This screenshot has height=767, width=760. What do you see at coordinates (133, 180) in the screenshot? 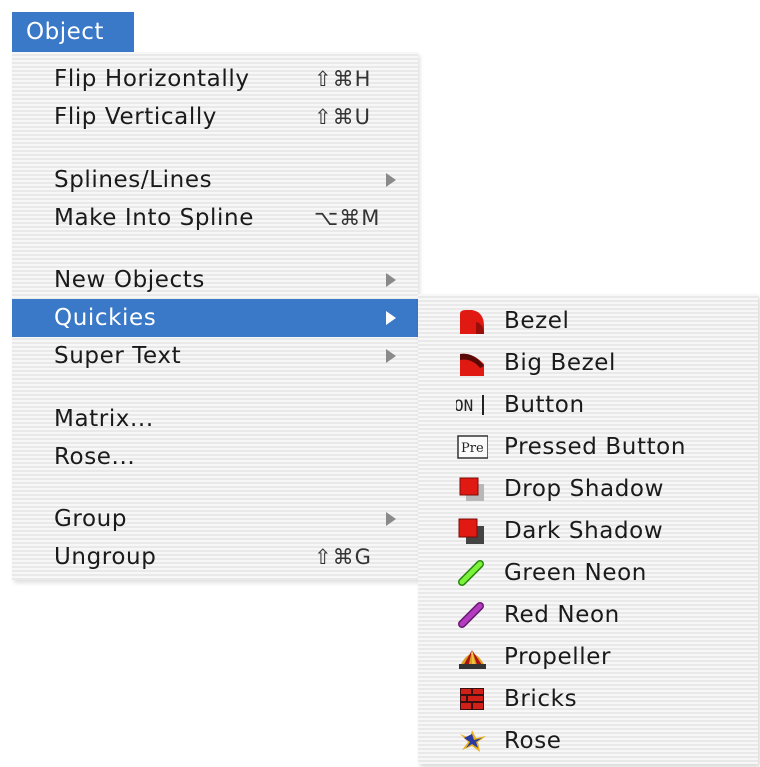
I see `menu-item-label: Splines/Lines` at bounding box center [133, 180].